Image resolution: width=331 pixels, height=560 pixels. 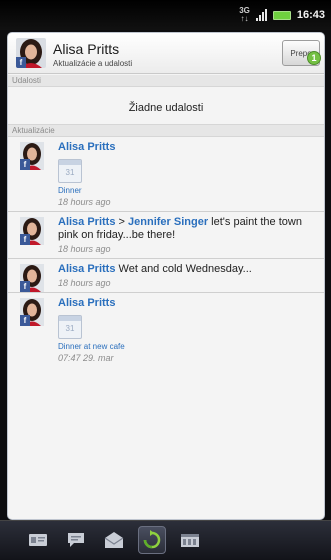 What do you see at coordinates (152, 540) in the screenshot?
I see `updates-refresh-icon` at bounding box center [152, 540].